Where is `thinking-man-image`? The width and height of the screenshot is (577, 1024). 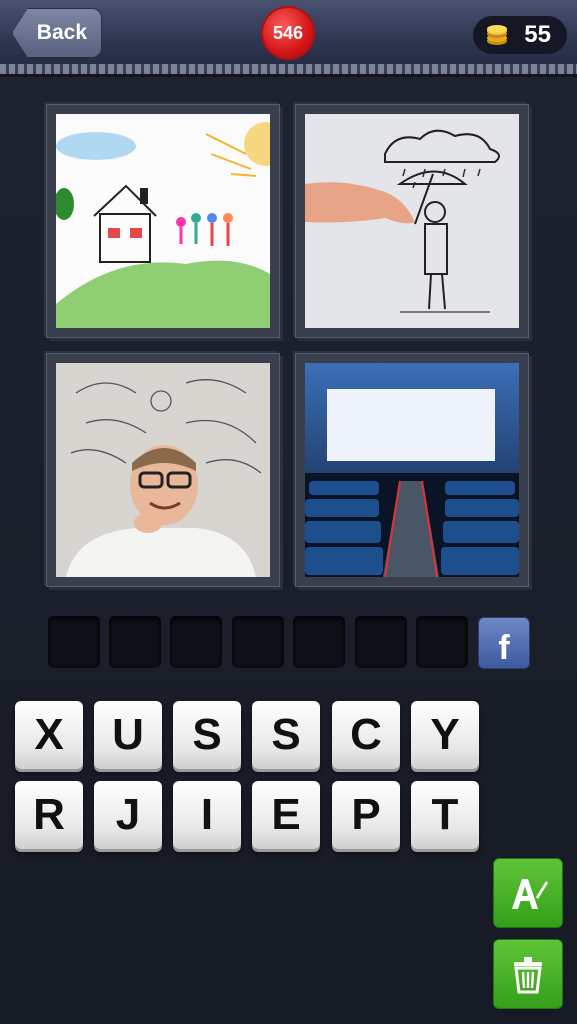 thinking-man-image is located at coordinates (163, 470).